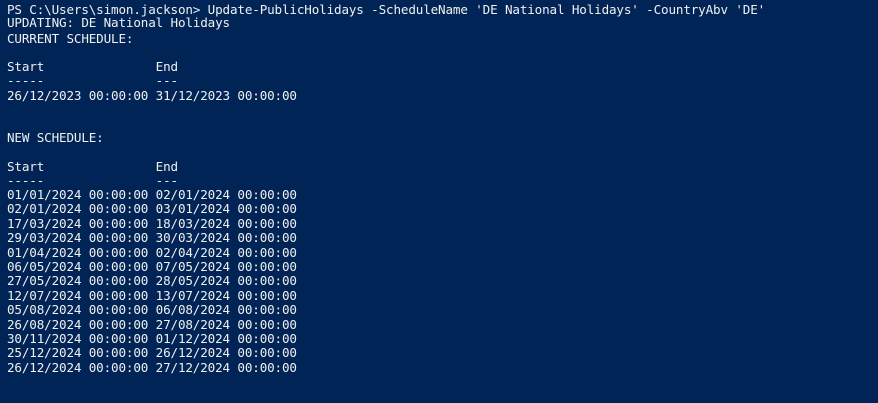  Describe the element at coordinates (92, 80) in the screenshot. I see `current-table-underline: ----- ---` at that location.